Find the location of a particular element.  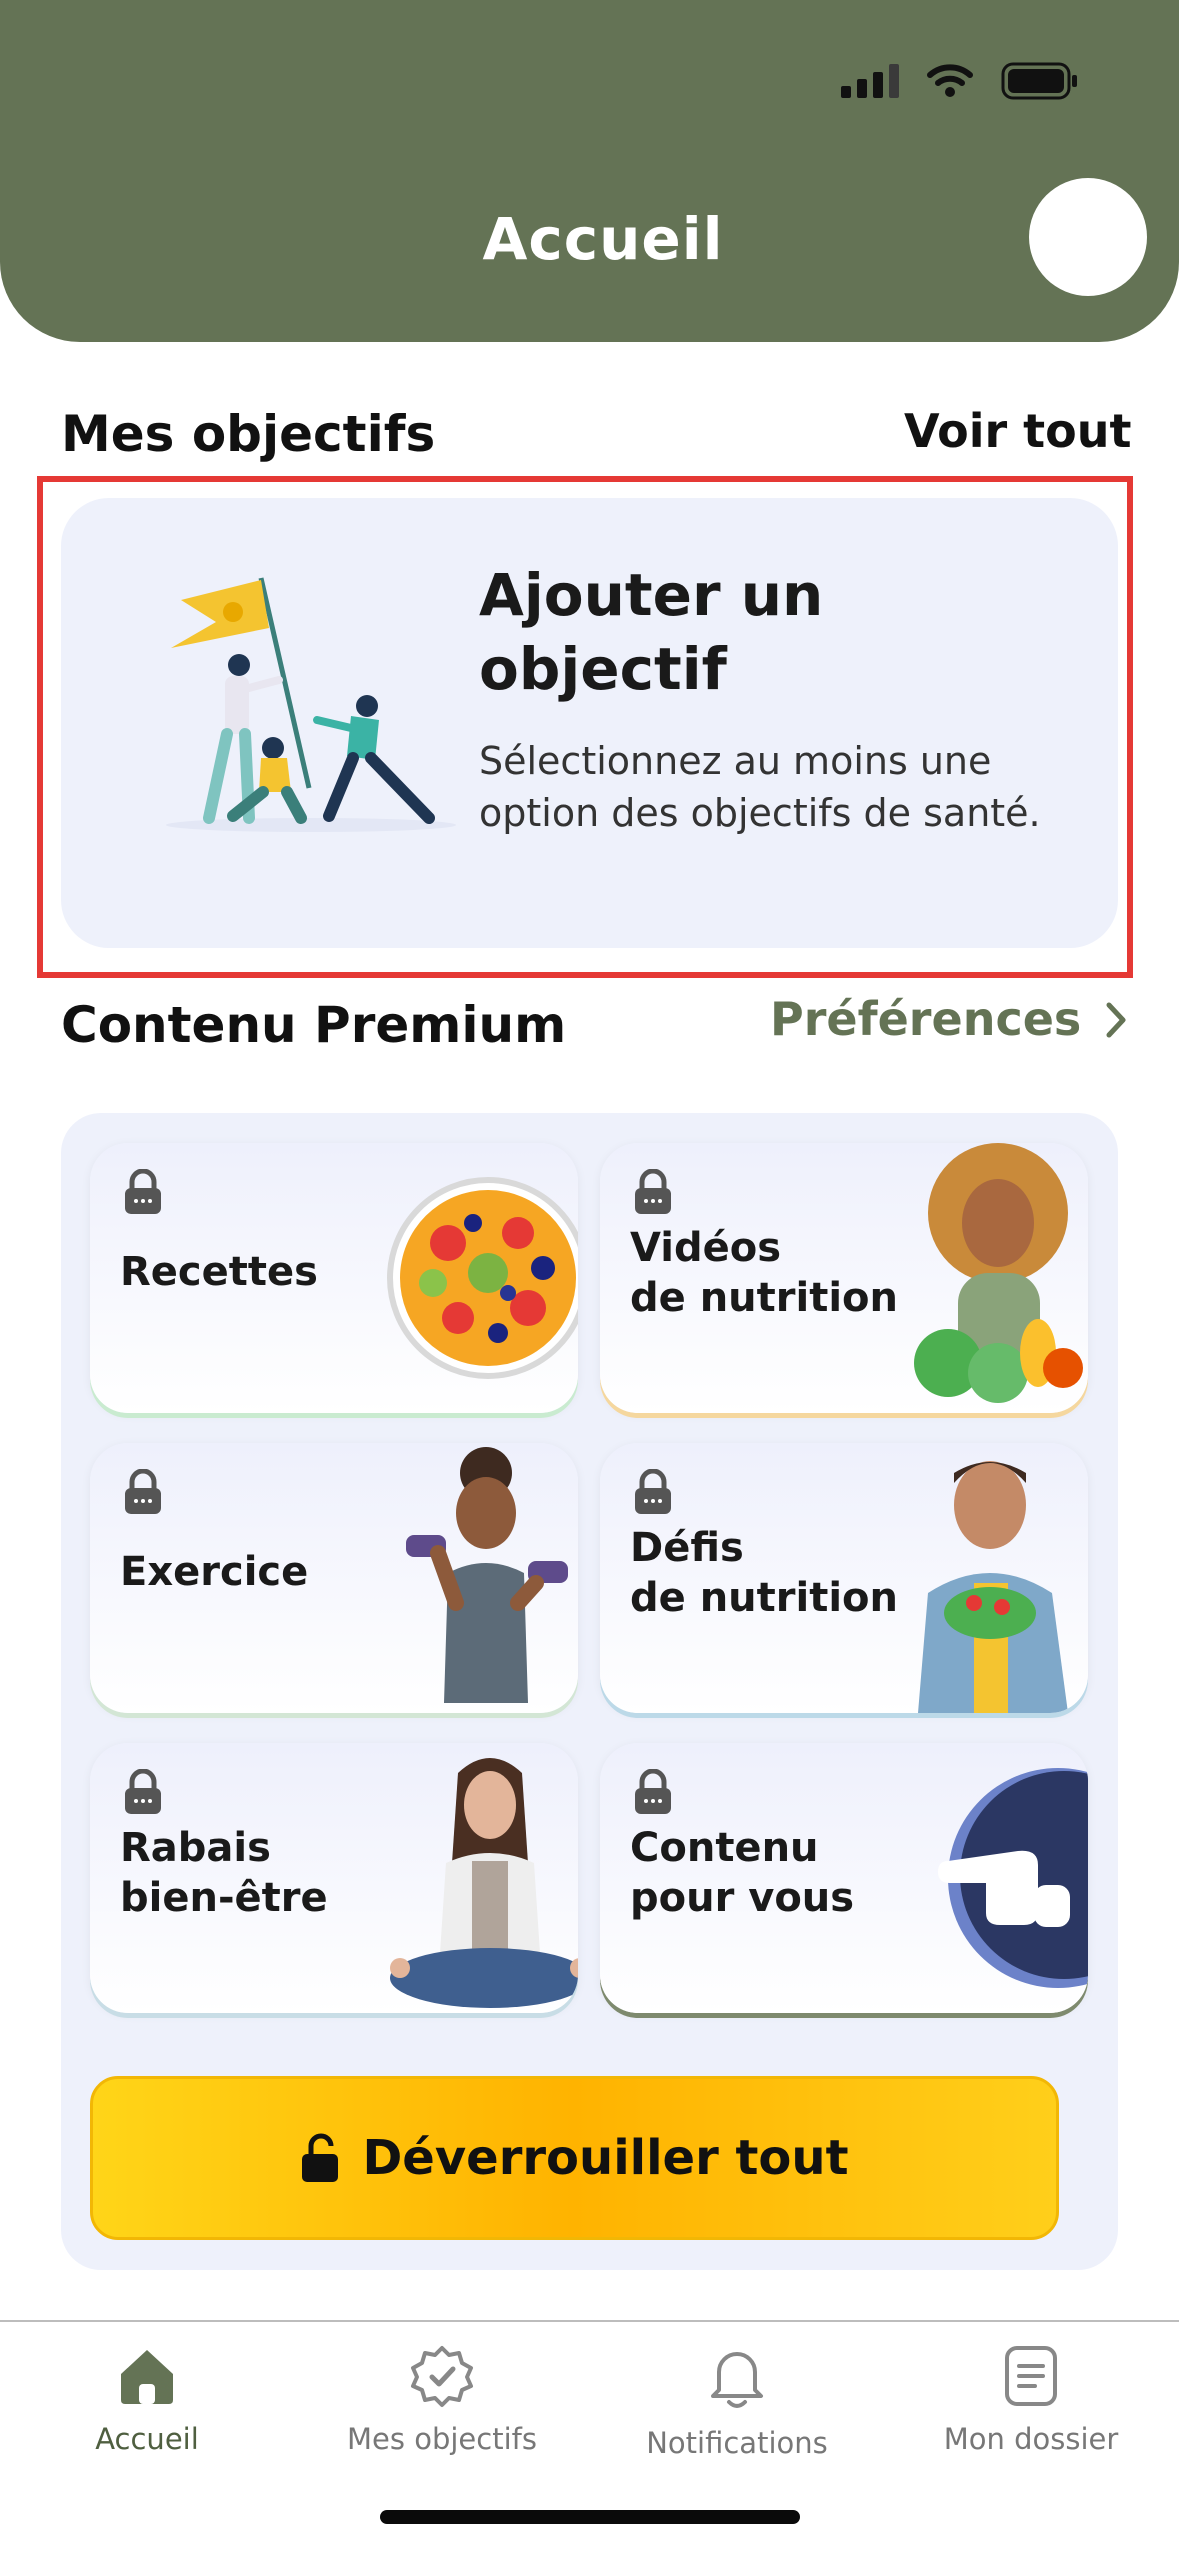

wifi-icon is located at coordinates (950, 80).